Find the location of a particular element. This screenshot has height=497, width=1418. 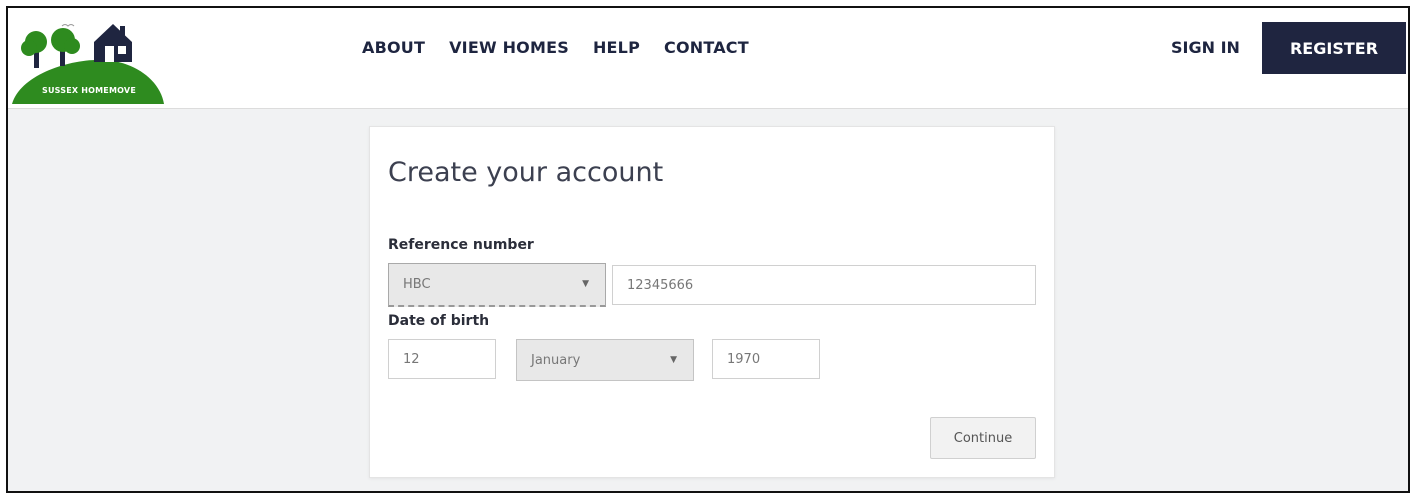

reference-number-value: 12345666 is located at coordinates (660, 285).